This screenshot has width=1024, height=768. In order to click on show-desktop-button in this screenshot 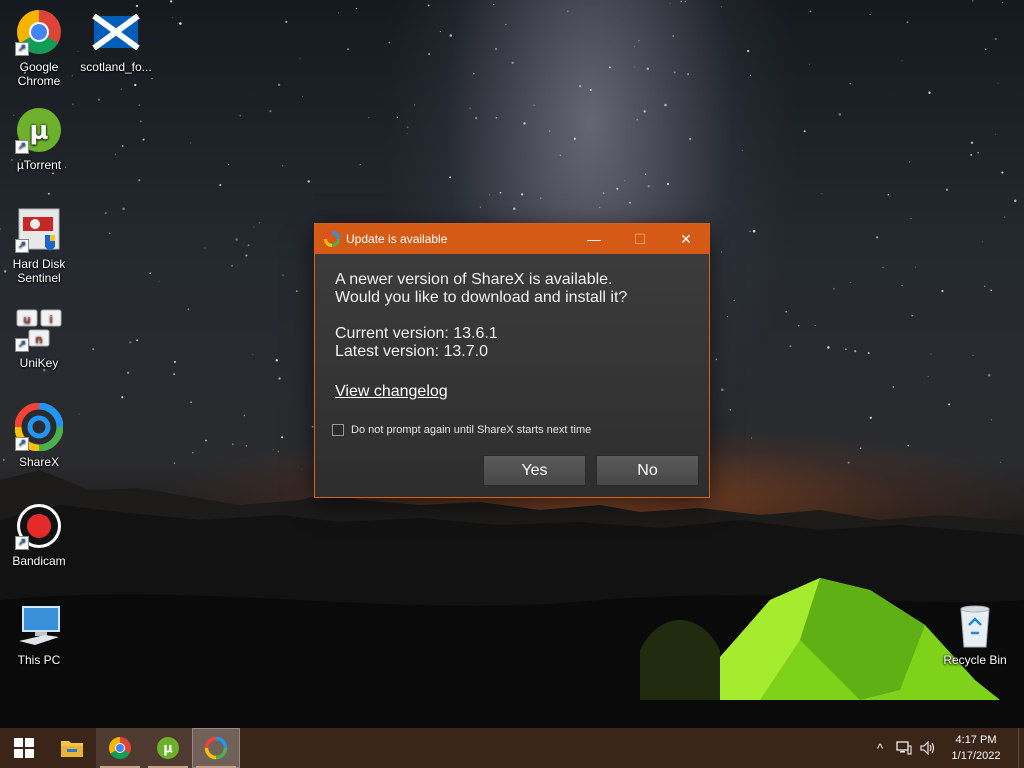, I will do `click(1021, 748)`.